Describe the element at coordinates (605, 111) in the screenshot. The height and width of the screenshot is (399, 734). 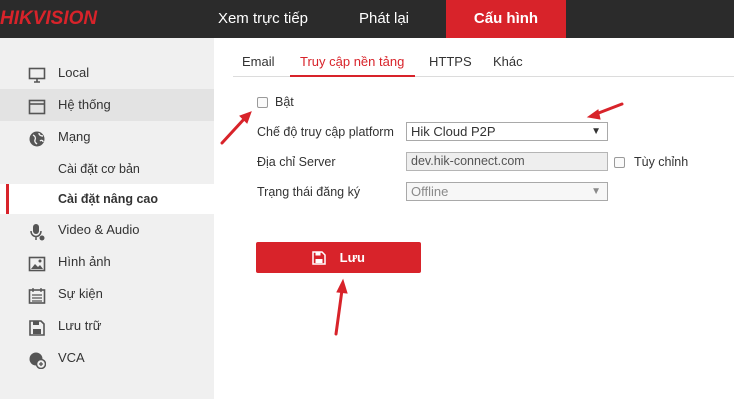
I see `arrow-to-mode-select` at that location.